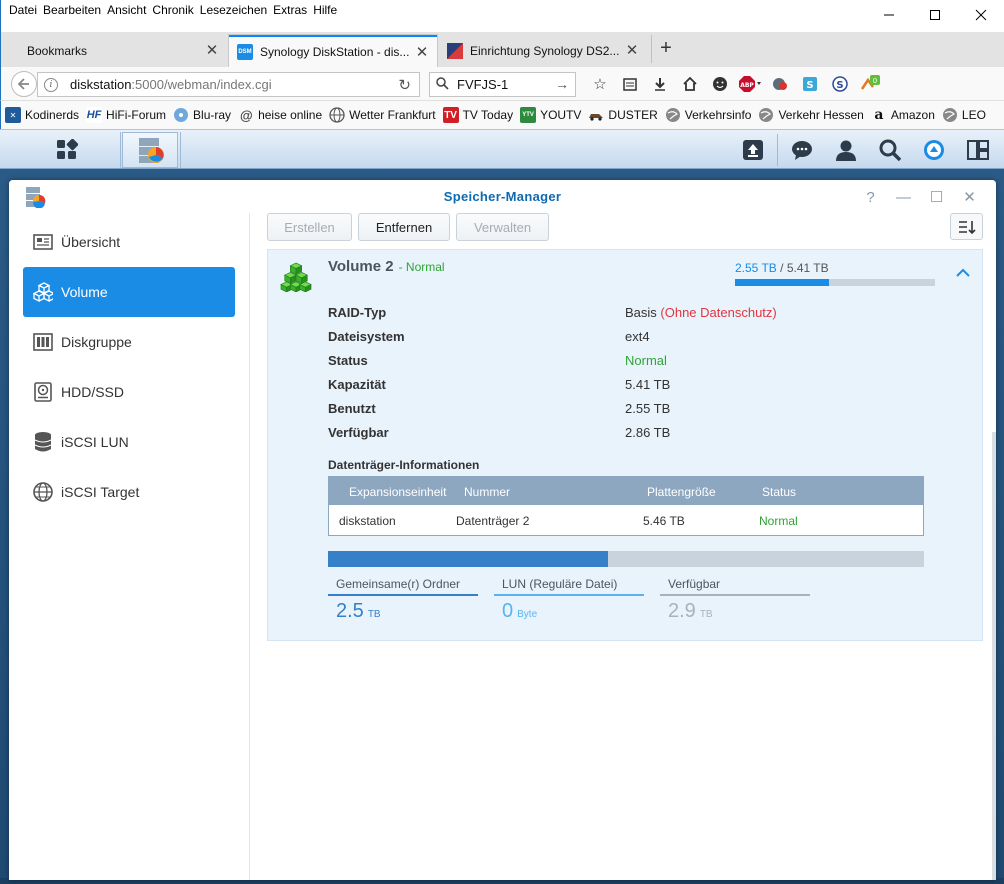 The width and height of the screenshot is (1004, 884). Describe the element at coordinates (562, 84) in the screenshot. I see `search-go-icon: →` at that location.